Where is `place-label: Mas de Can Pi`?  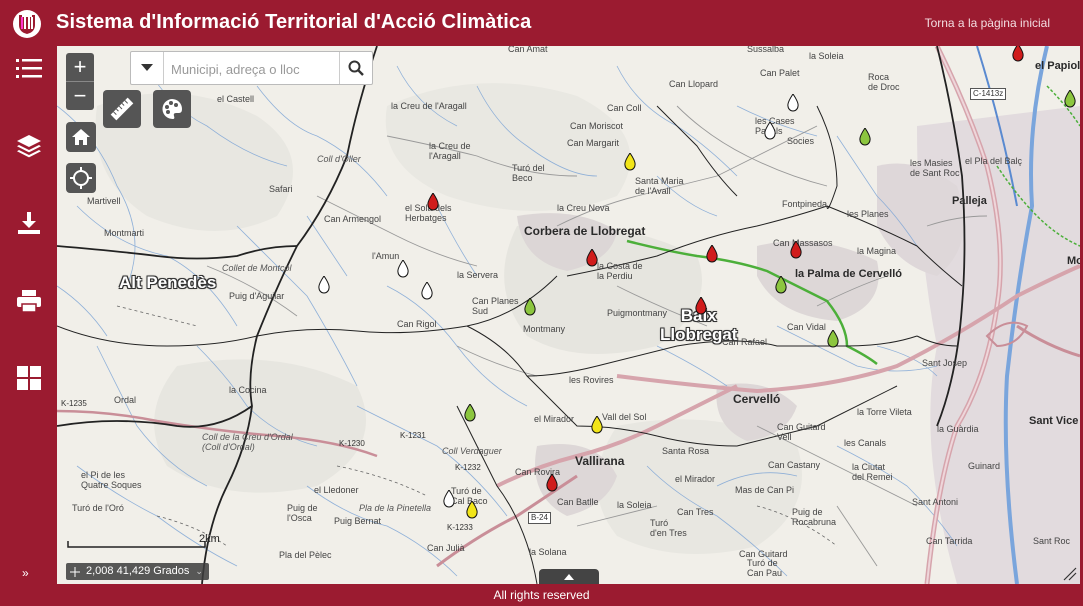
place-label: Mas de Can Pi is located at coordinates (765, 490).